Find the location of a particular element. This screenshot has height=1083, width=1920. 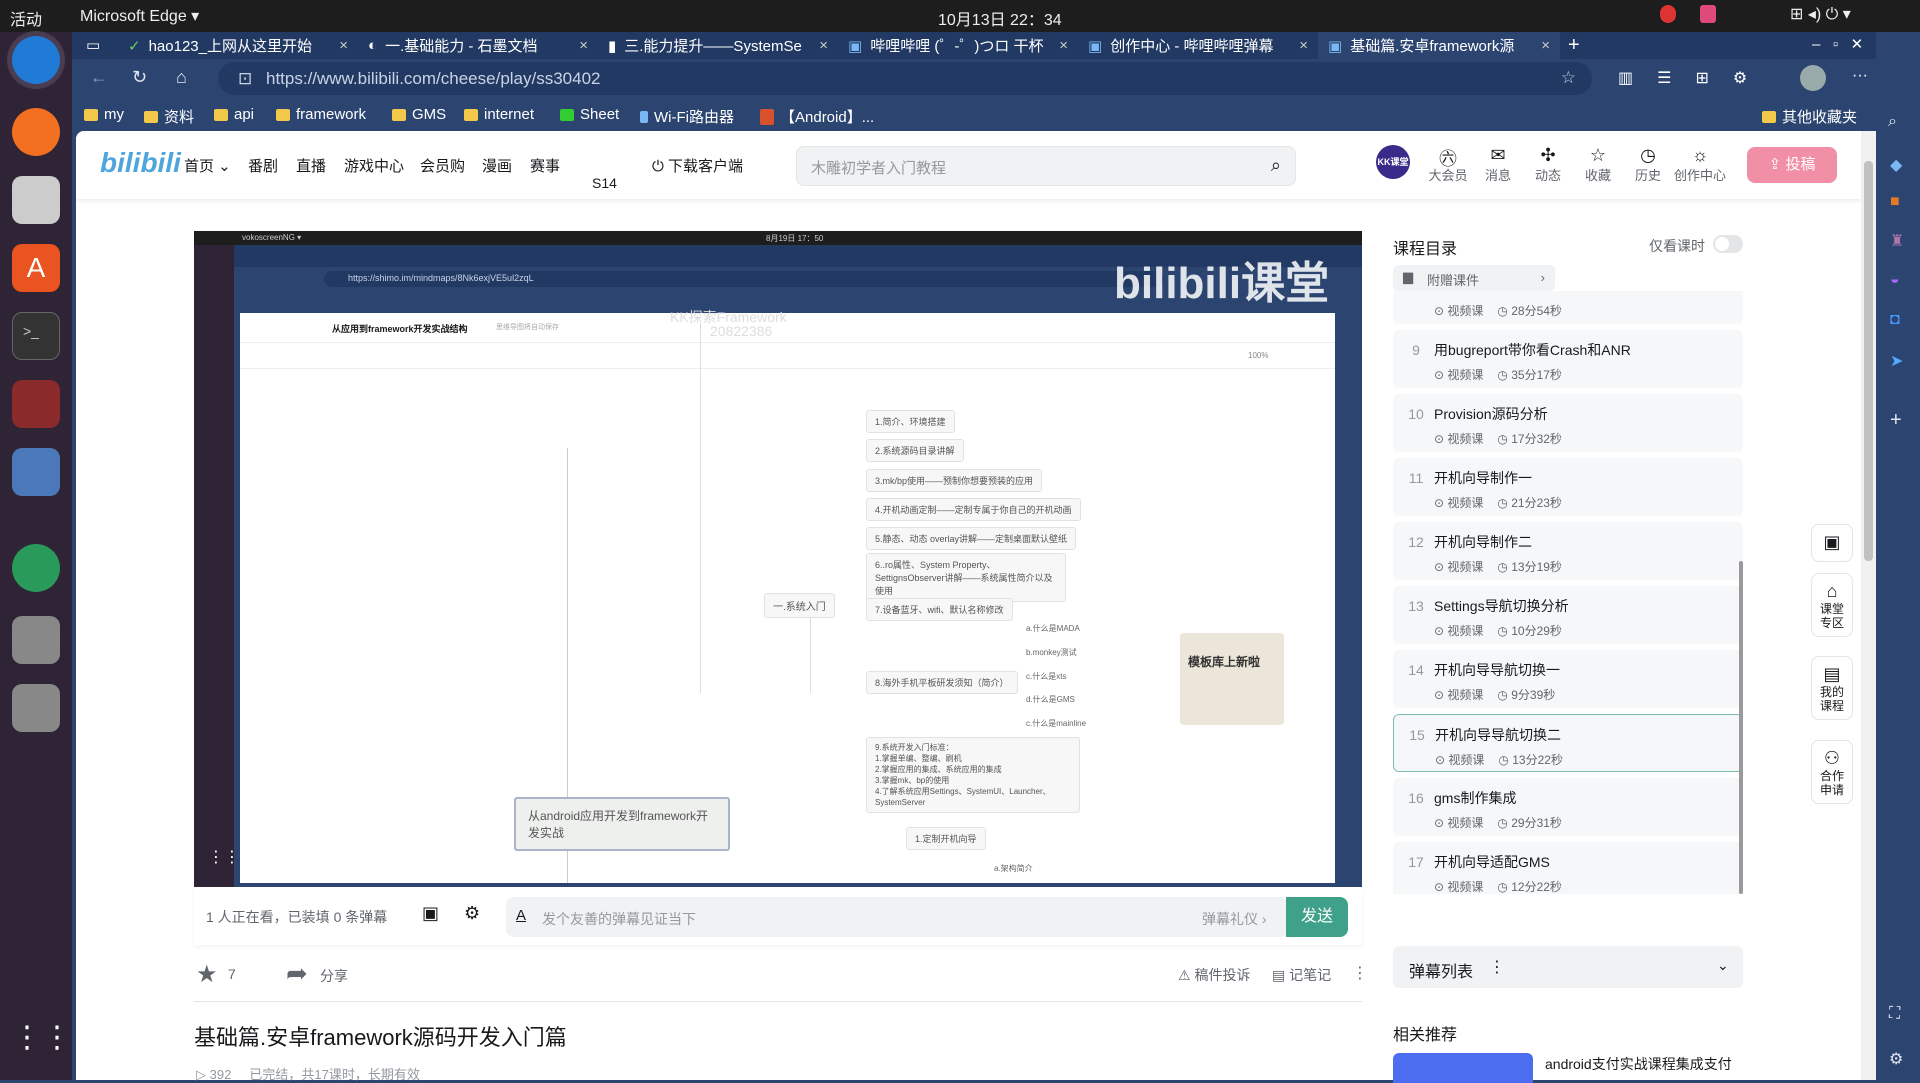

danmaku-toggle-icon: ▣ is located at coordinates (430, 913).